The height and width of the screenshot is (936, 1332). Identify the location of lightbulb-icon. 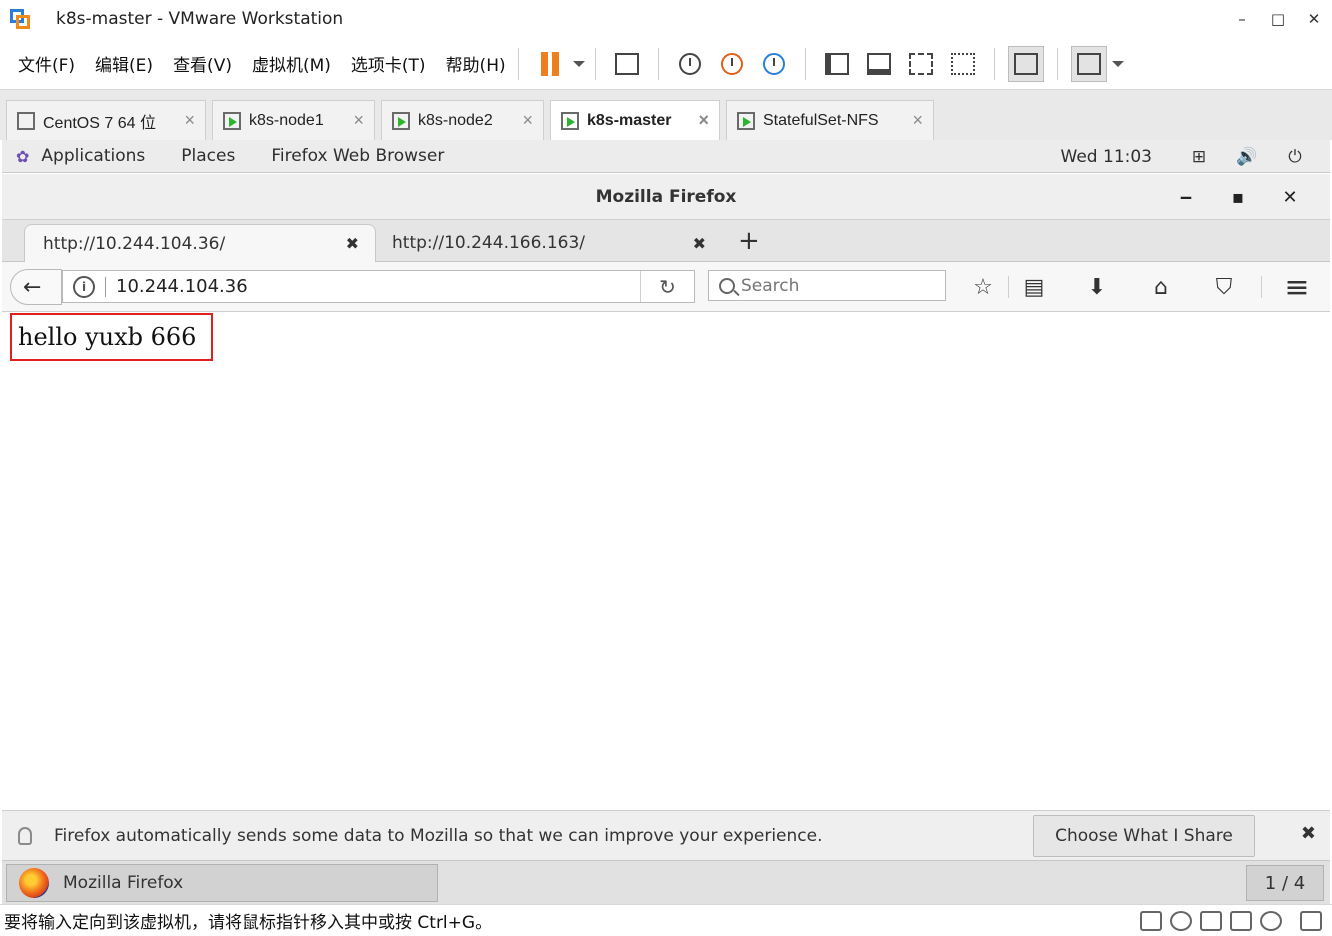
(25, 835).